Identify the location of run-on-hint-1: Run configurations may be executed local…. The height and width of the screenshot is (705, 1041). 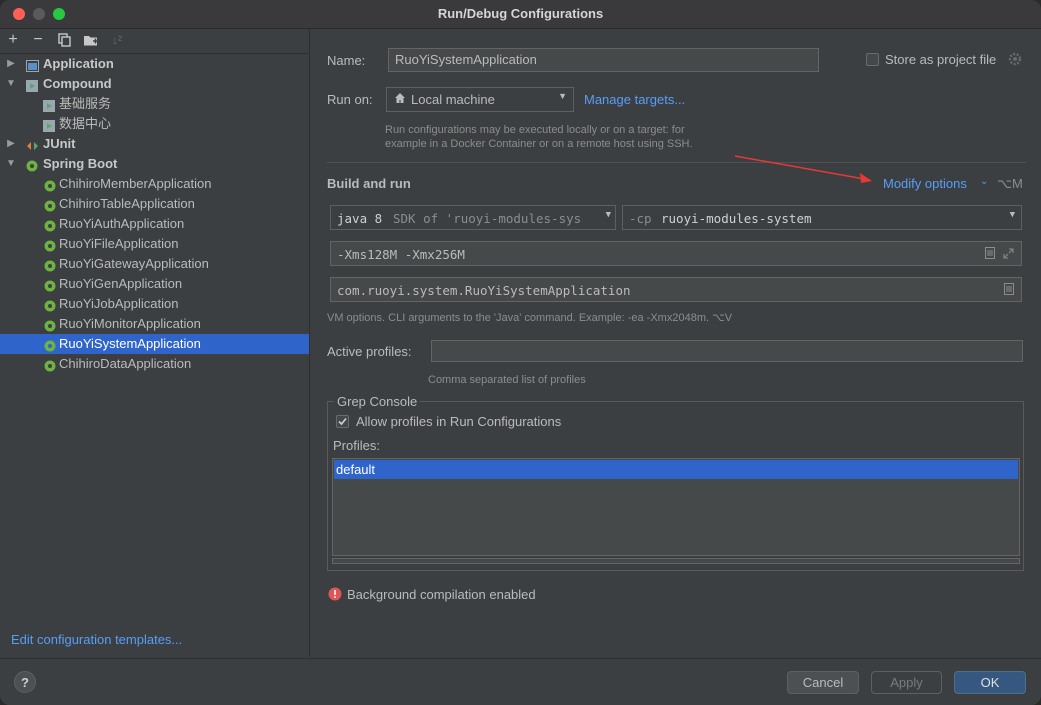
(535, 130).